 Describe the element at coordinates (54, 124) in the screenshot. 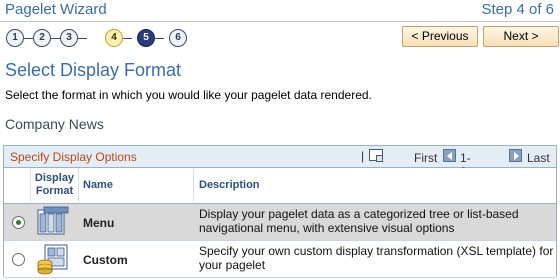

I see `pagelet-name: Company News` at that location.